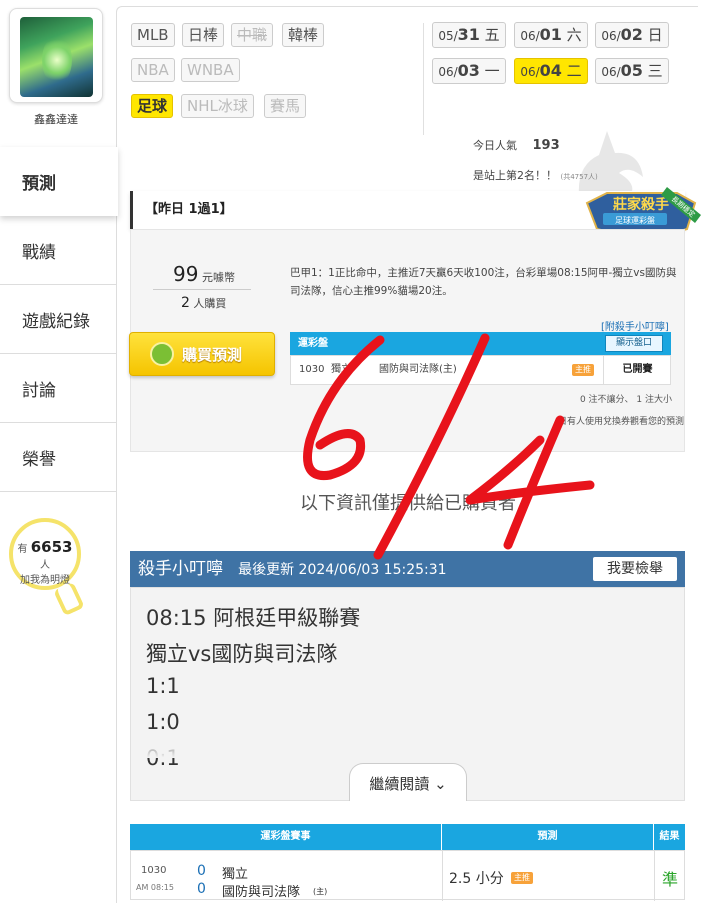 This screenshot has height=903, width=720. Describe the element at coordinates (342, 570) in the screenshot. I see `tips-updated: 最後更新 2024/06/03 15:25:31` at that location.